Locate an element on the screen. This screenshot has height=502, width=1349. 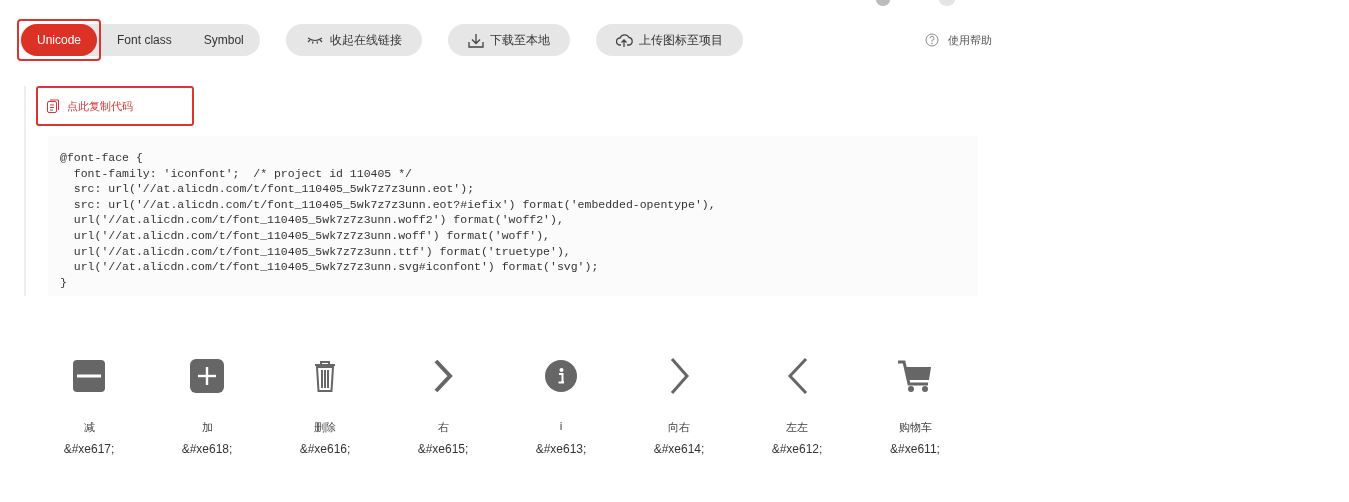
icon-name: 右 is located at coordinates (443, 428).